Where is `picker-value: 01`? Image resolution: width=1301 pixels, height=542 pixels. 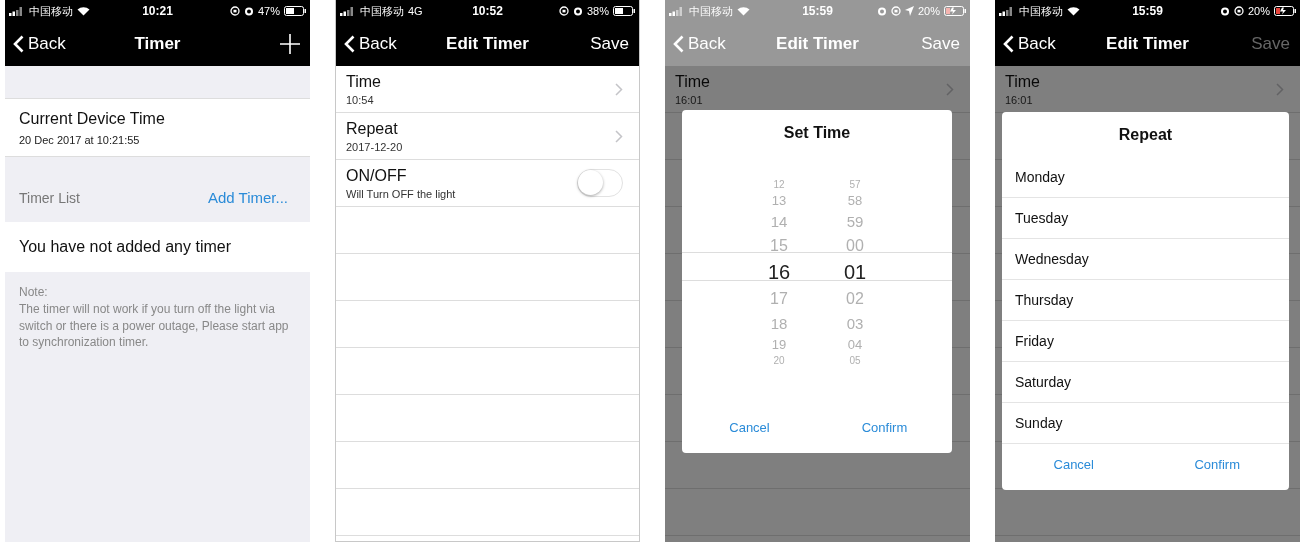
picker-value: 01 is located at coordinates (855, 272).